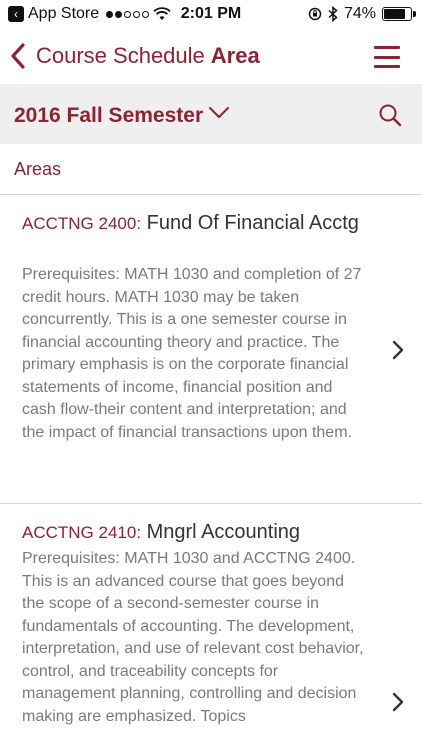  I want to click on orientation-lock-icon, so click(315, 14).